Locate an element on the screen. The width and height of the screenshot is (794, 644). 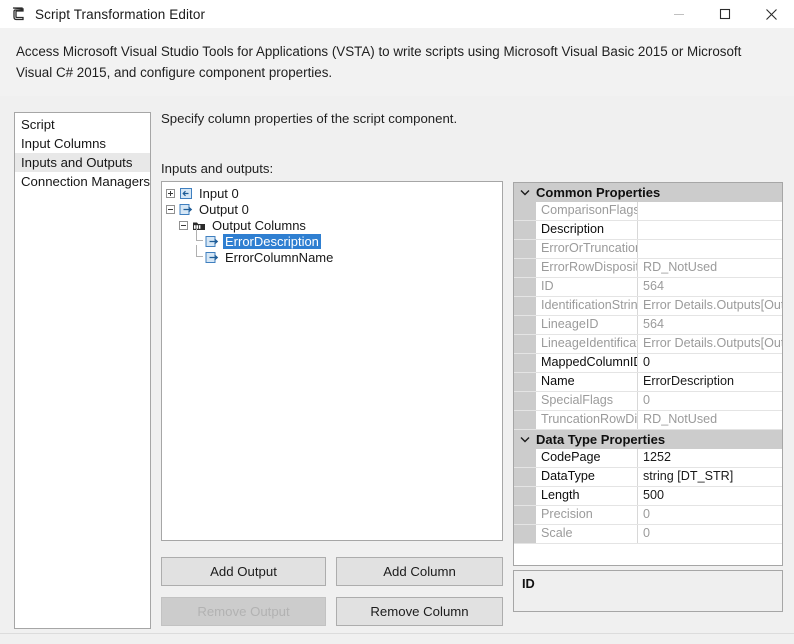
folder-columns-icon is located at coordinates (199, 225).